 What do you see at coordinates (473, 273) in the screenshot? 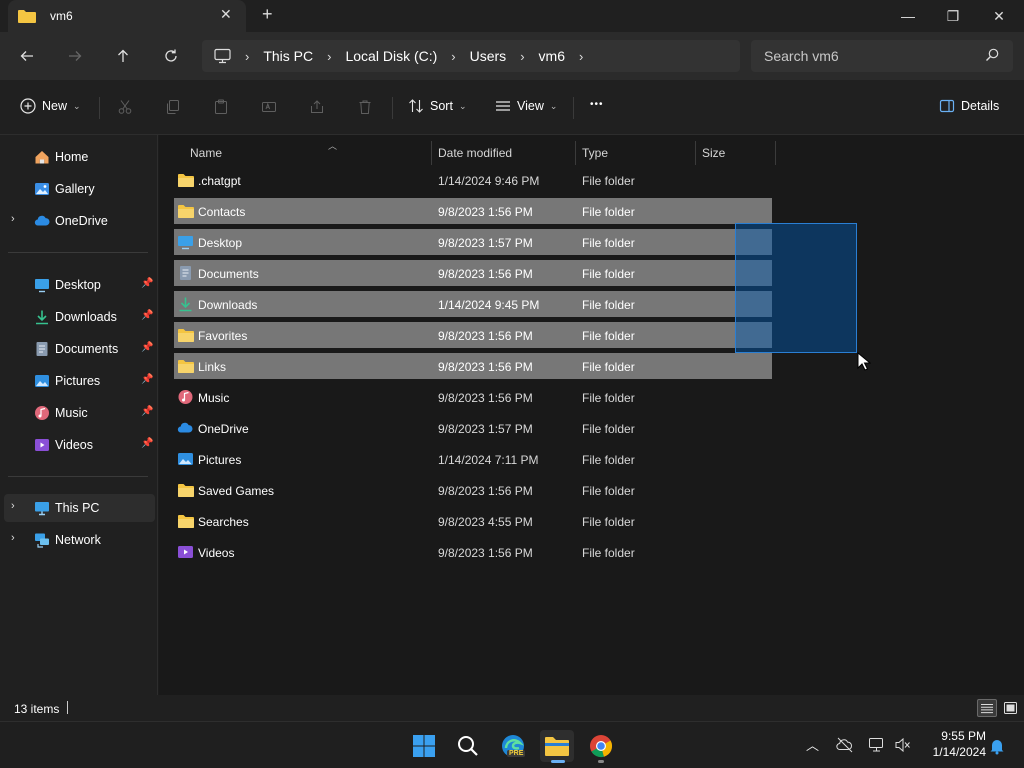
I see `file-row: Documents 9/8/2023 1:56 PM File folder` at bounding box center [473, 273].